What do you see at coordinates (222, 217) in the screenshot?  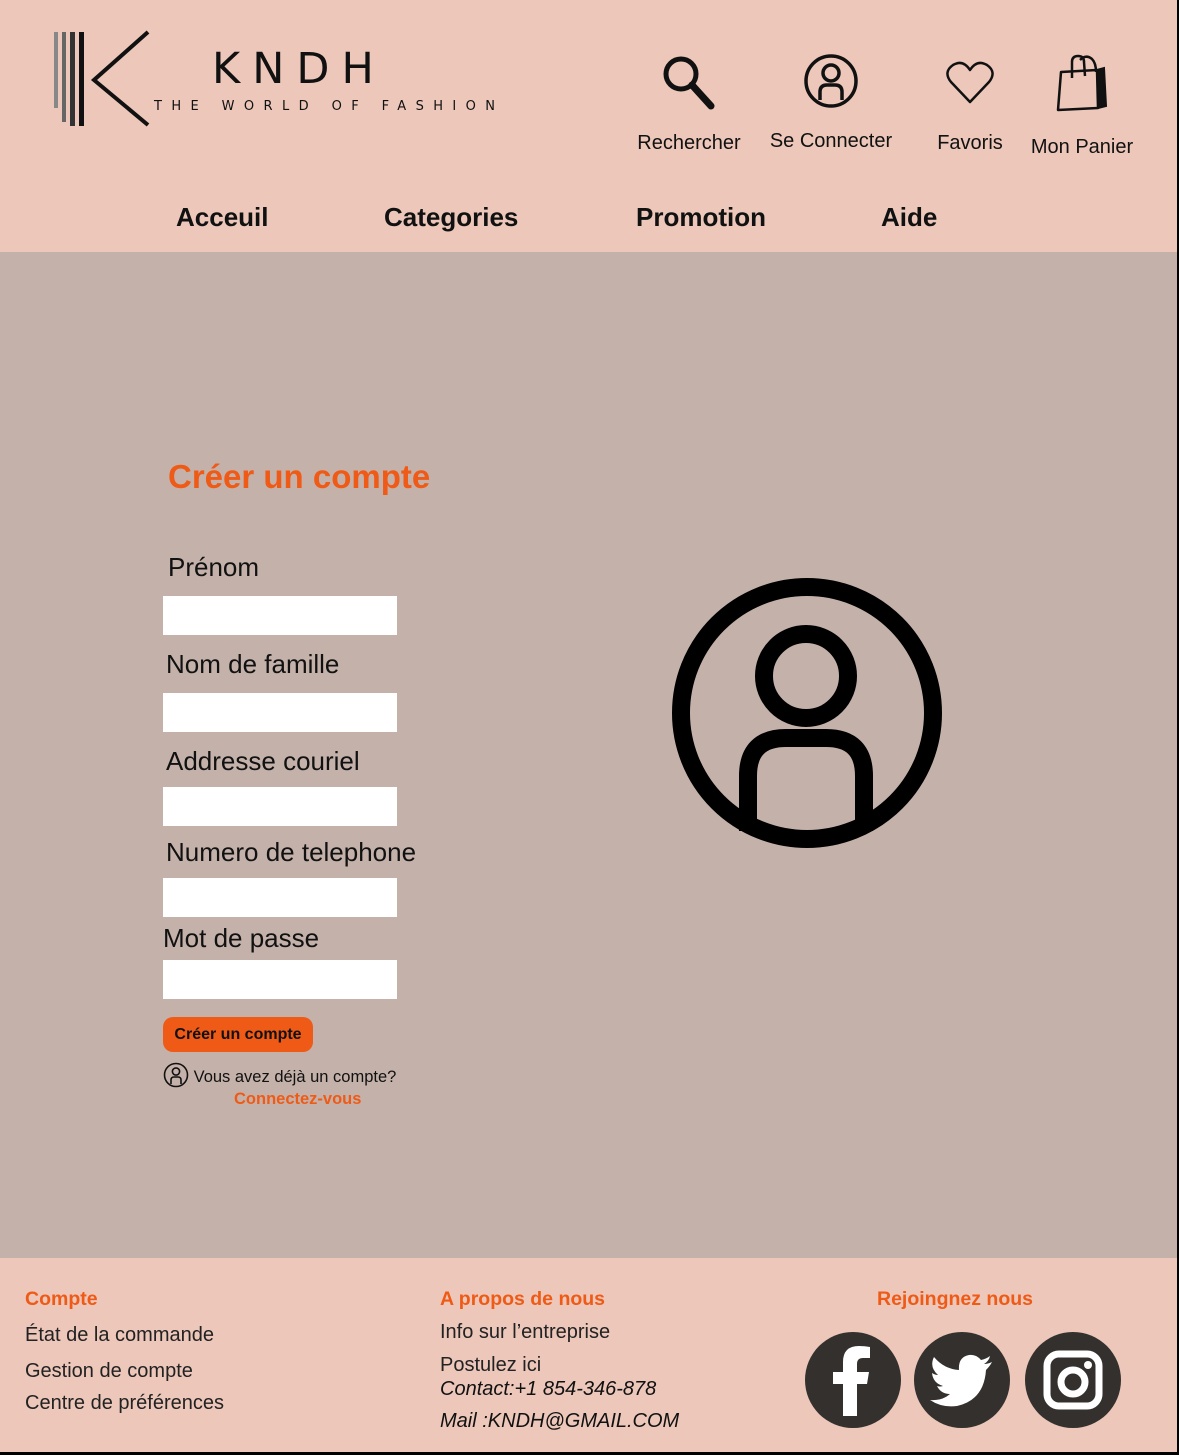 I see `nav-item-acceuil: Acceuil` at bounding box center [222, 217].